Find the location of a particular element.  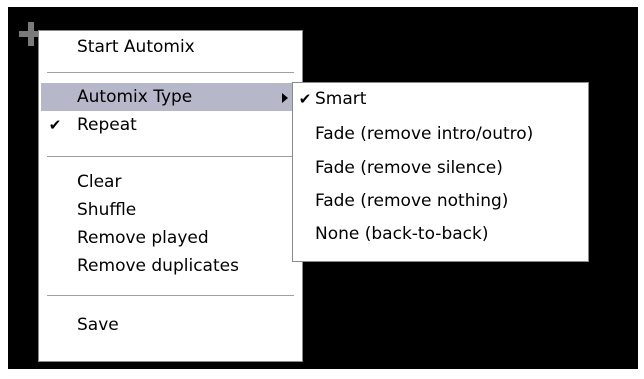

menu-item-start-automix: Start Automix is located at coordinates (170, 47).